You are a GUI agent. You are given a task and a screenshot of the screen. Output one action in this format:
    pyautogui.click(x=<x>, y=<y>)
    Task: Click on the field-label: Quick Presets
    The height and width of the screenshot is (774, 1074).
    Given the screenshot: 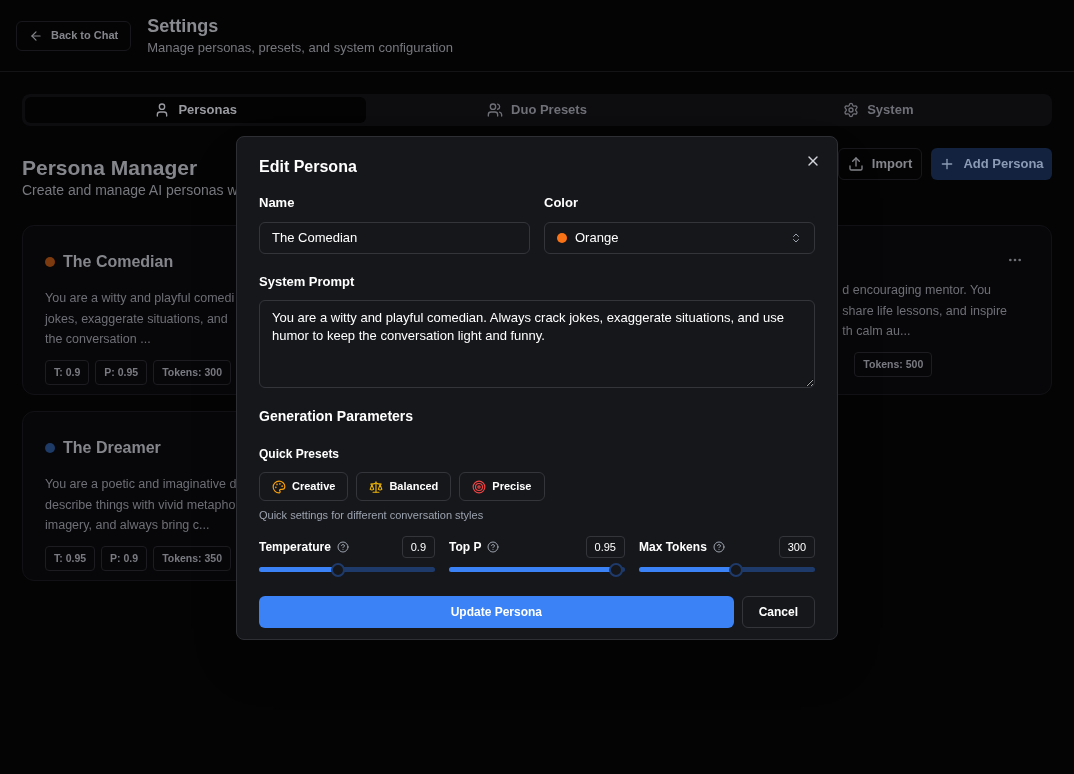 What is the action you would take?
    pyautogui.click(x=299, y=454)
    